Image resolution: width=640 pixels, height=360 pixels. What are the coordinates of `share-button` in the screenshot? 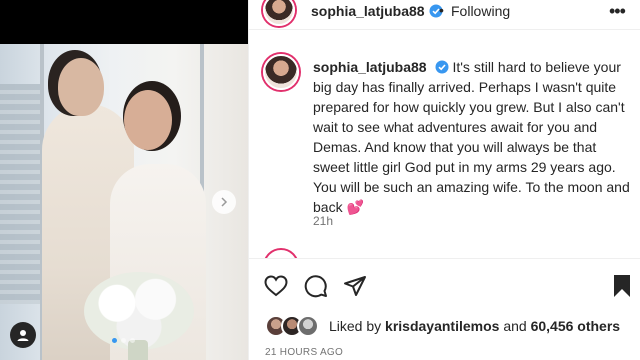 It's located at (355, 286).